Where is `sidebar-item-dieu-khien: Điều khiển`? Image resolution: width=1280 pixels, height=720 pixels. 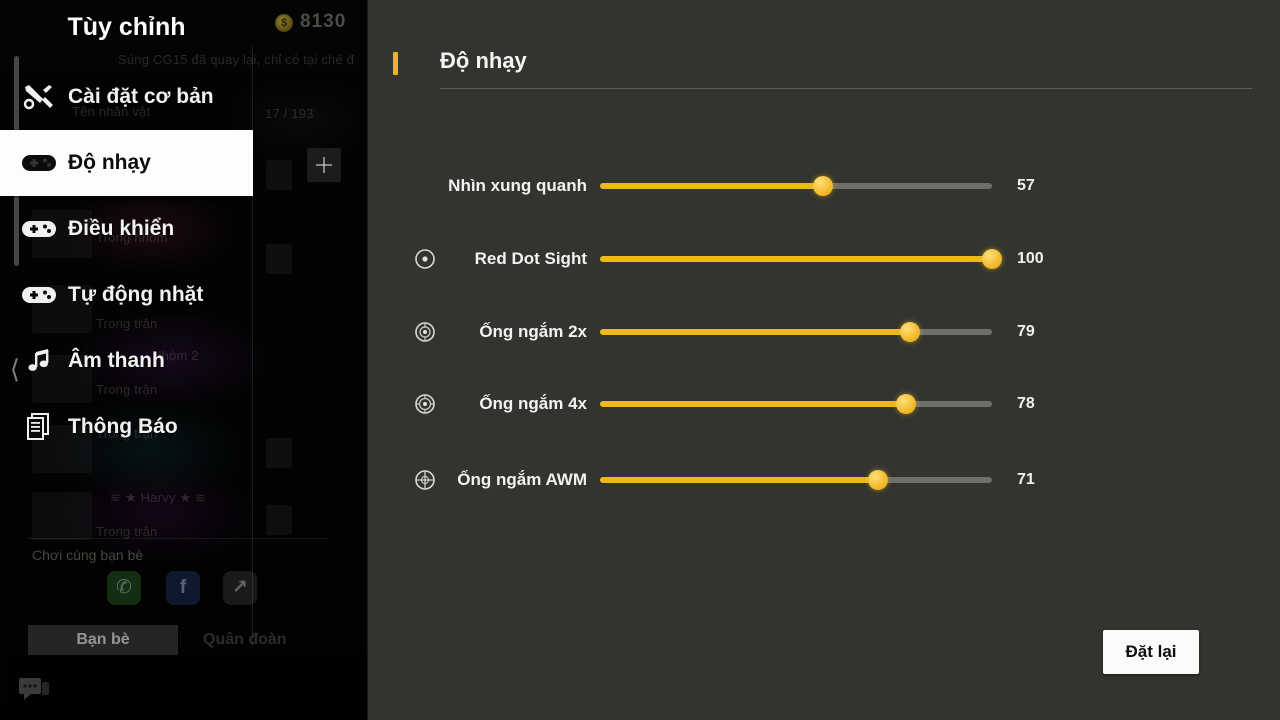
sidebar-item-dieu-khien: Điều khiển is located at coordinates (126, 229).